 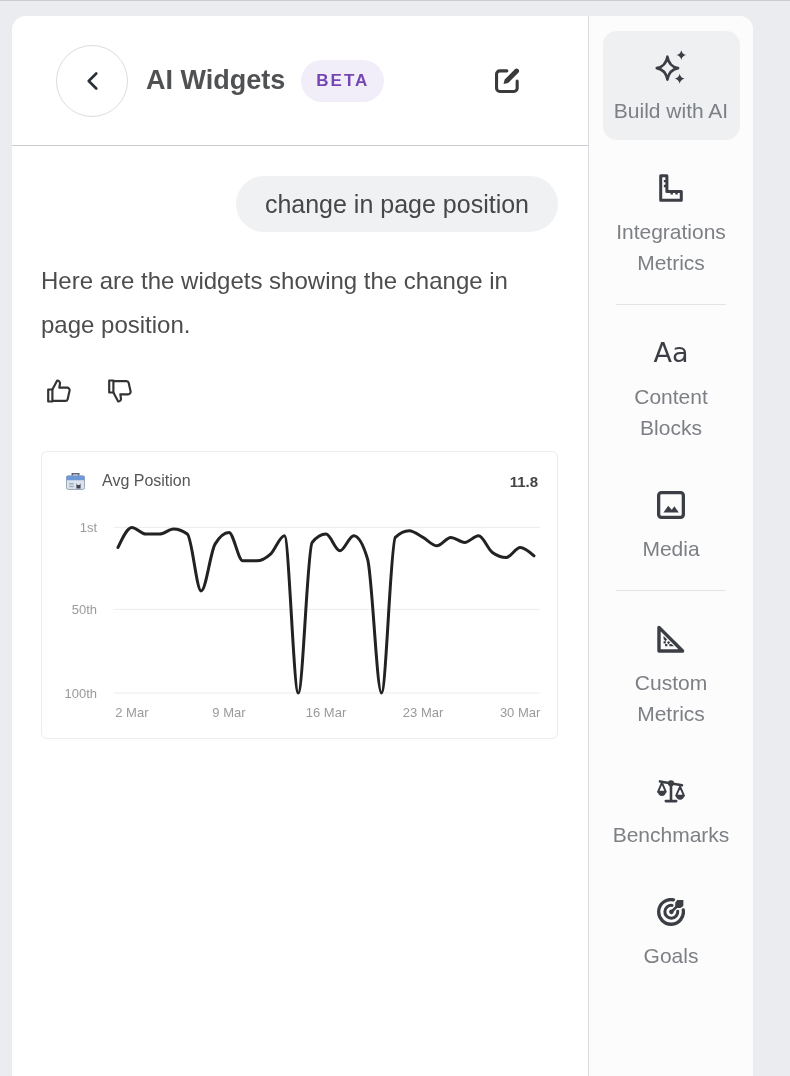 What do you see at coordinates (671, 809) in the screenshot?
I see `sidebar-item: Benchmarks` at bounding box center [671, 809].